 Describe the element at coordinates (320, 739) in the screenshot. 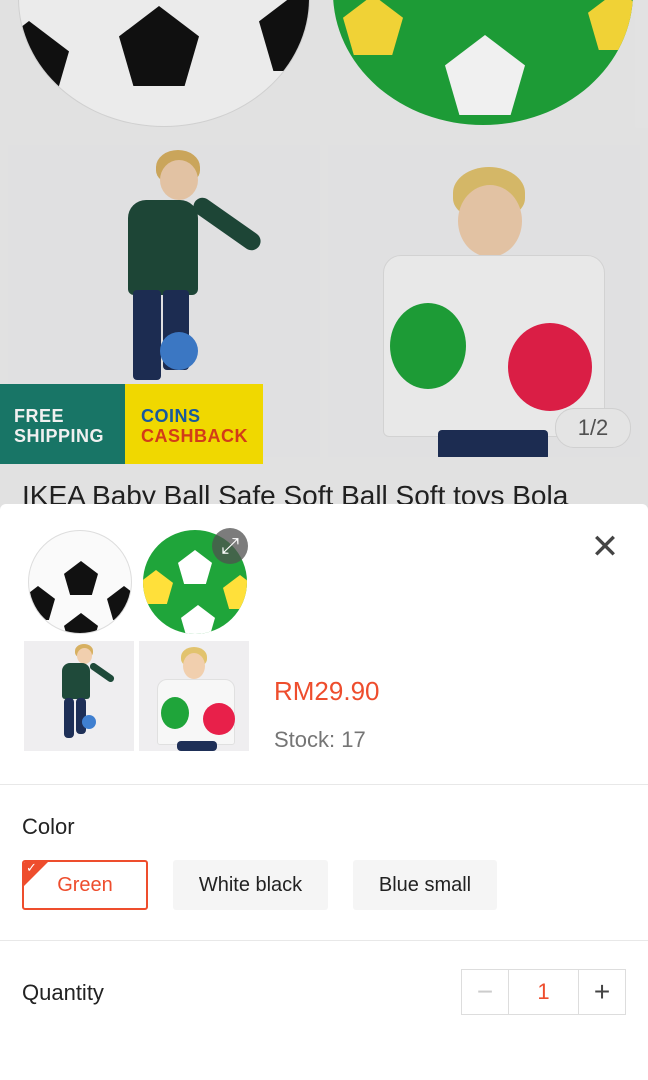

I see `stock-count: Stock: 17` at that location.